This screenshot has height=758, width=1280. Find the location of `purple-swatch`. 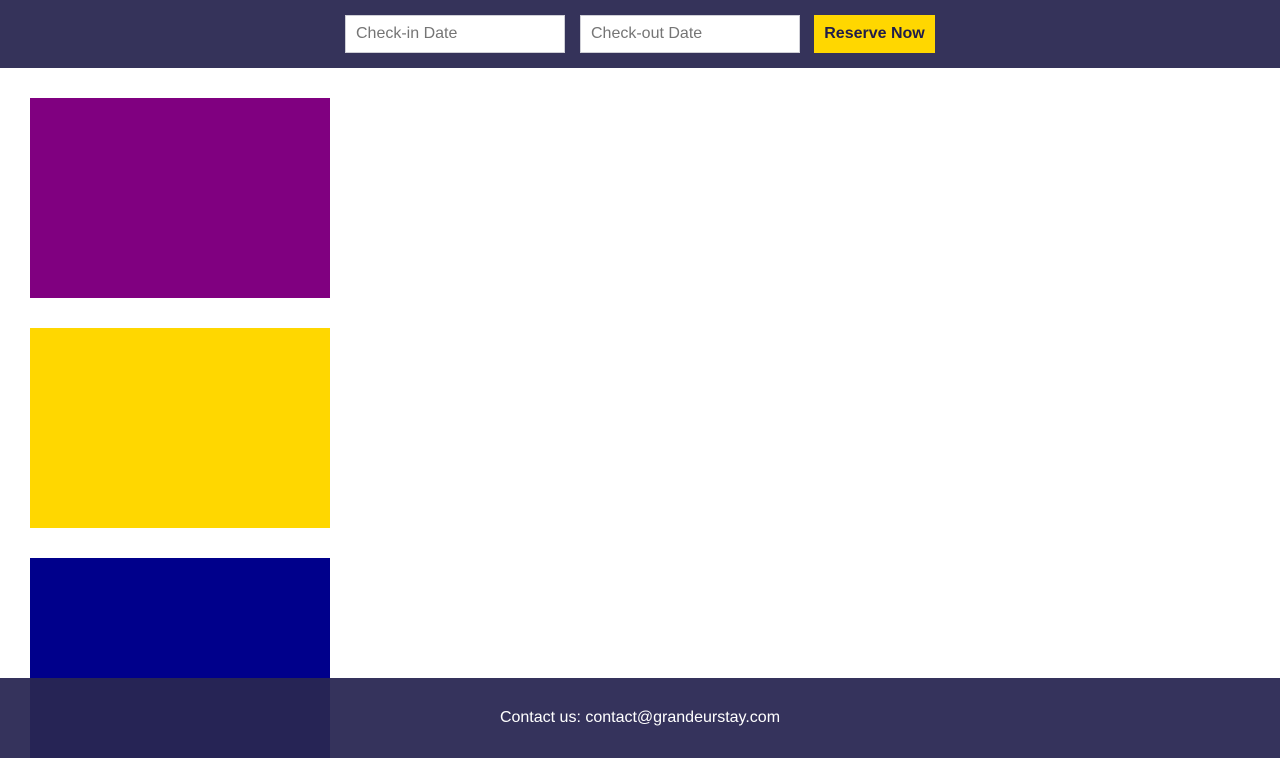

purple-swatch is located at coordinates (180, 198).